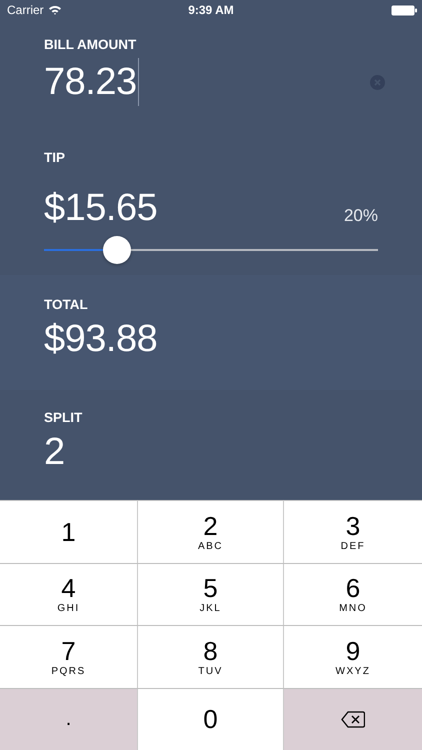 The image size is (422, 750). Describe the element at coordinates (25, 10) in the screenshot. I see `carrier-label: Carrier` at that location.